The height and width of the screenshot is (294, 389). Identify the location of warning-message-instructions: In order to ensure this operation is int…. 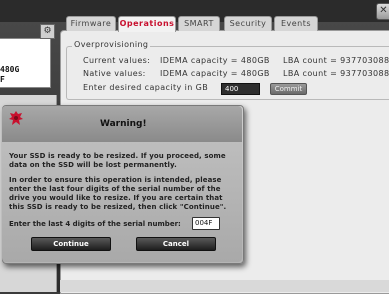
(118, 193).